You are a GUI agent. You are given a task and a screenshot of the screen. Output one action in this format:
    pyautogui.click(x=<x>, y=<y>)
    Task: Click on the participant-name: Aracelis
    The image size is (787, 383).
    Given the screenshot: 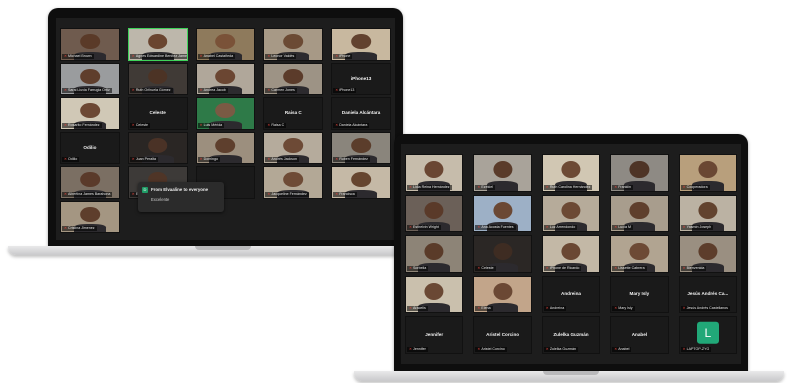 What is the action you would take?
    pyautogui.click(x=419, y=308)
    